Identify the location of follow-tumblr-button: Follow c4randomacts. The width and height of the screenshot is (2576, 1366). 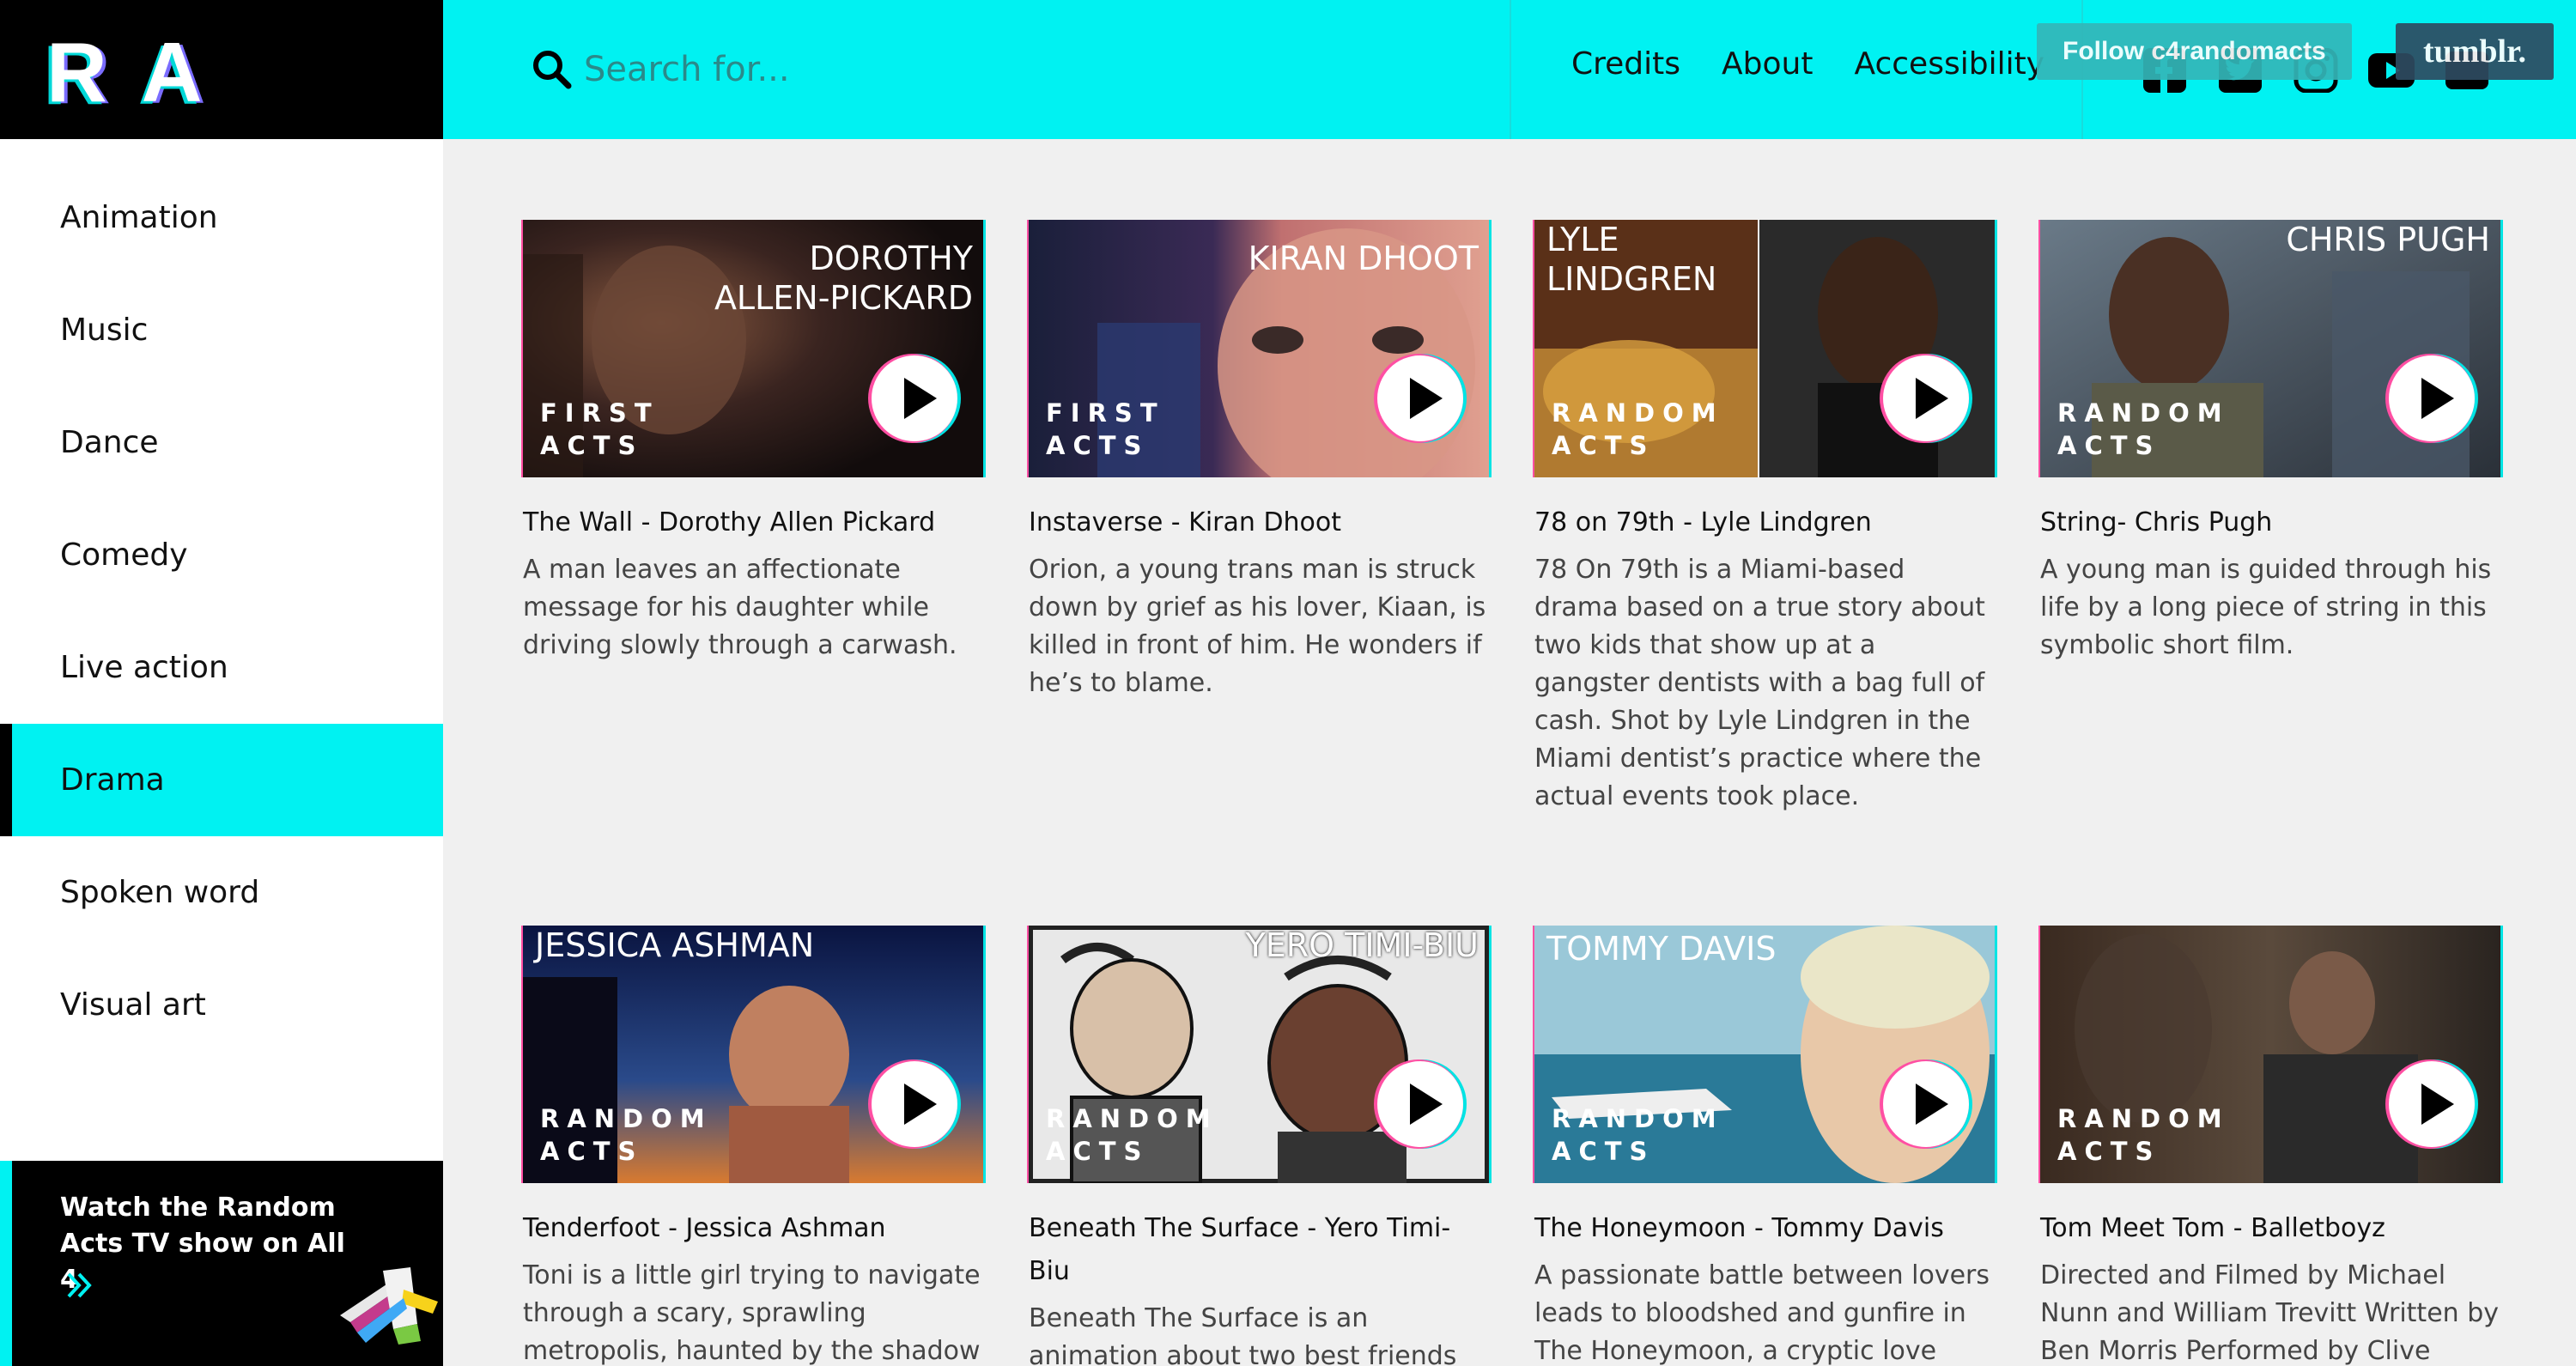
(2194, 51).